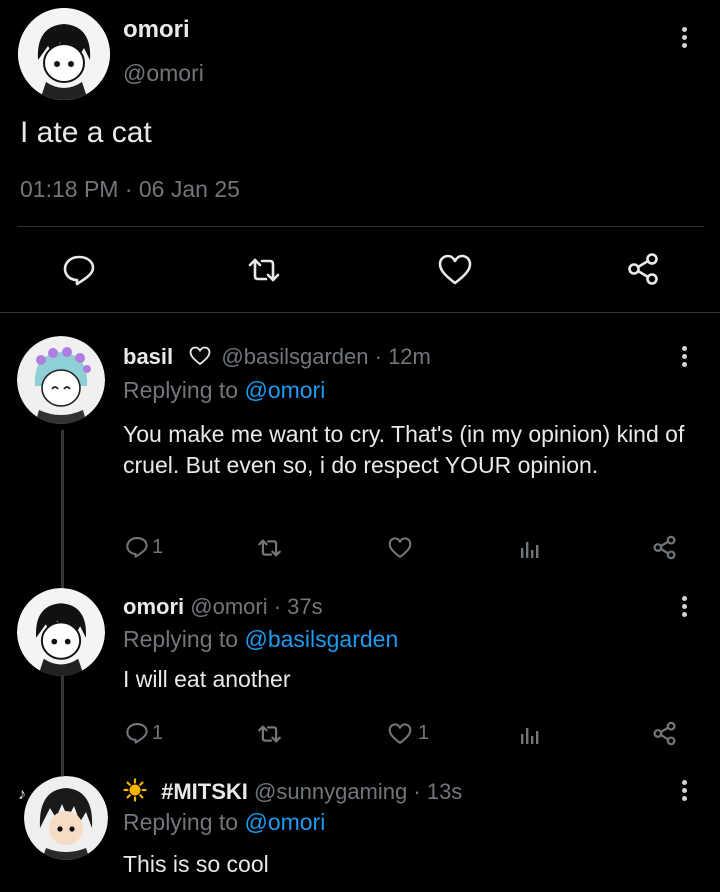 Image resolution: width=720 pixels, height=892 pixels. What do you see at coordinates (137, 733) in the screenshot?
I see `reply-2-reply-icon` at bounding box center [137, 733].